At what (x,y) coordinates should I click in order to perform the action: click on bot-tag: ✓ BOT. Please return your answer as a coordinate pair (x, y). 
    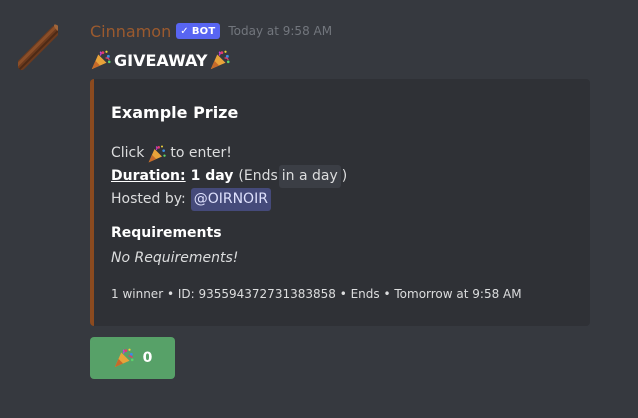
    Looking at the image, I should click on (198, 31).